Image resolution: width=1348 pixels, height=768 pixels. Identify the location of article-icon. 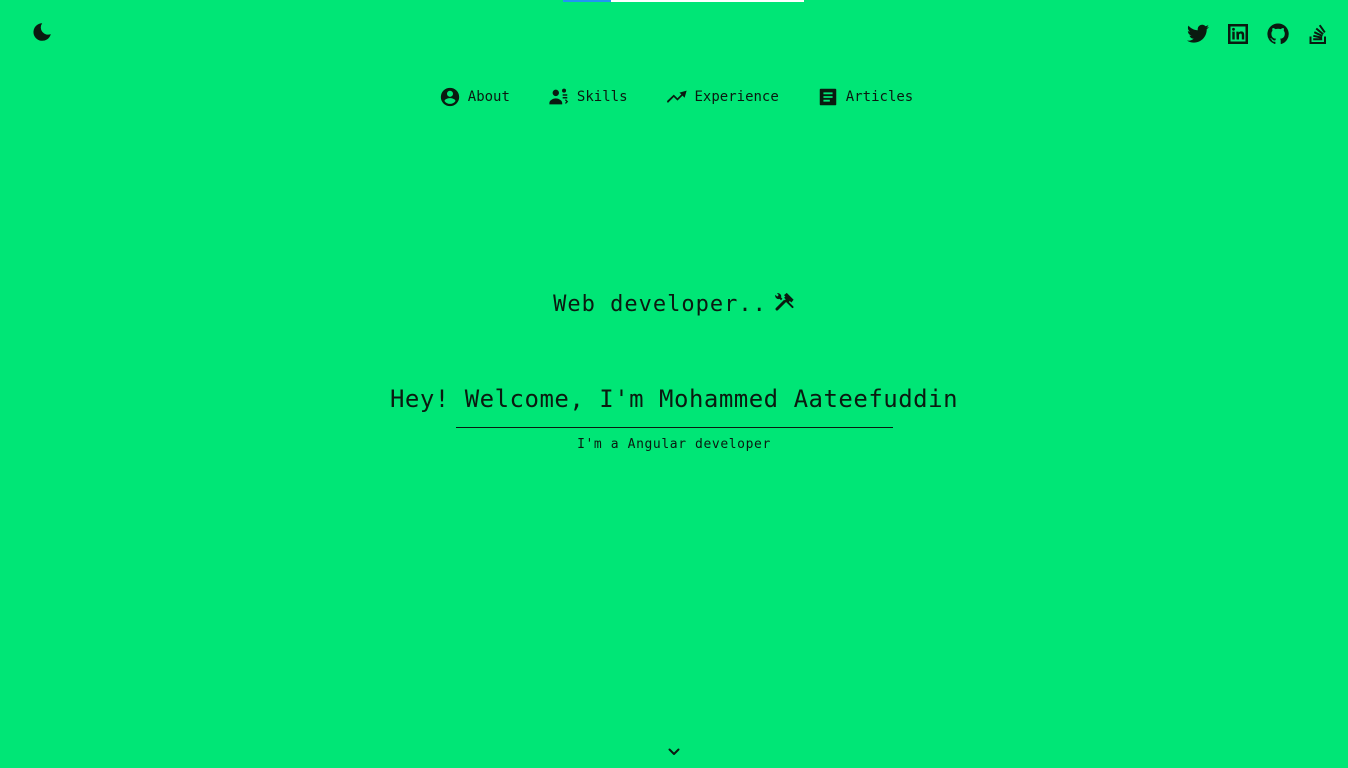
(828, 97).